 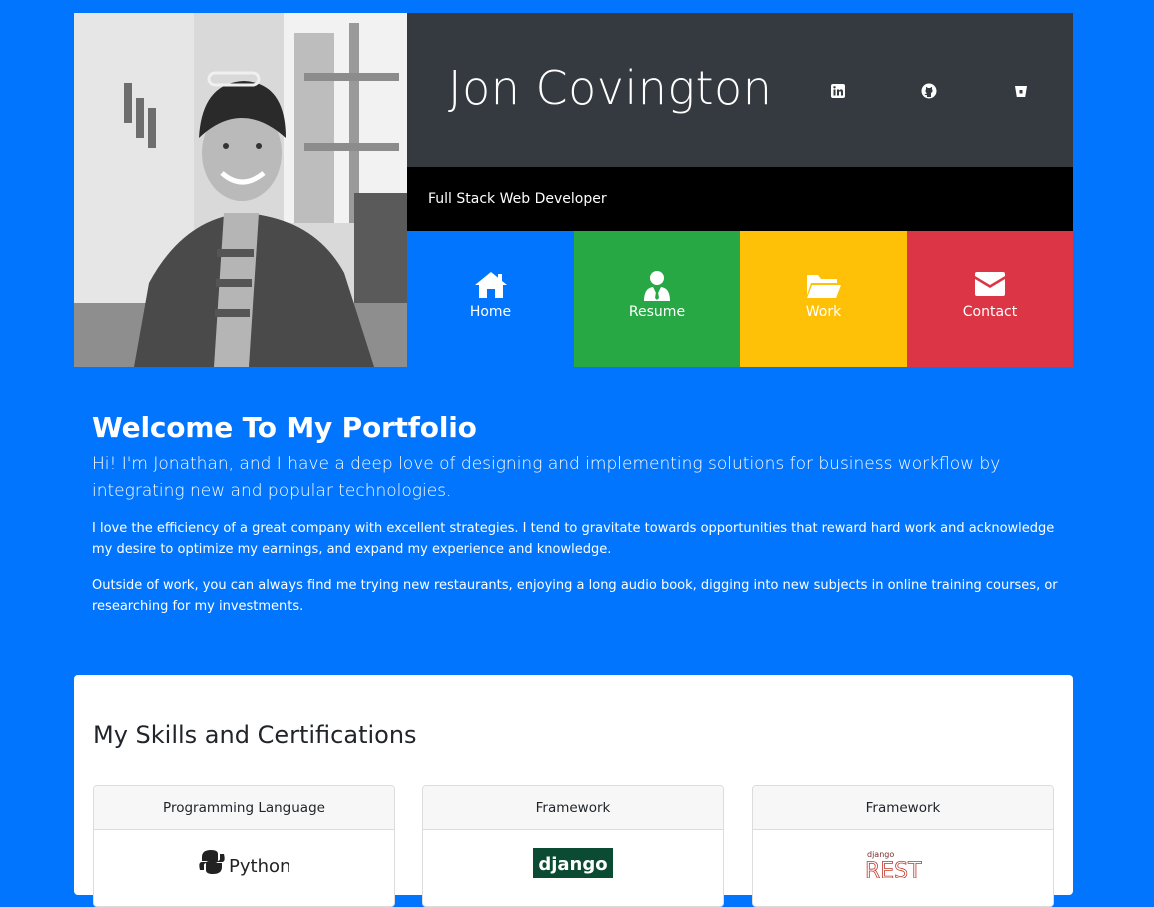 I want to click on nav-tile-resume: Resume, so click(x=657, y=299).